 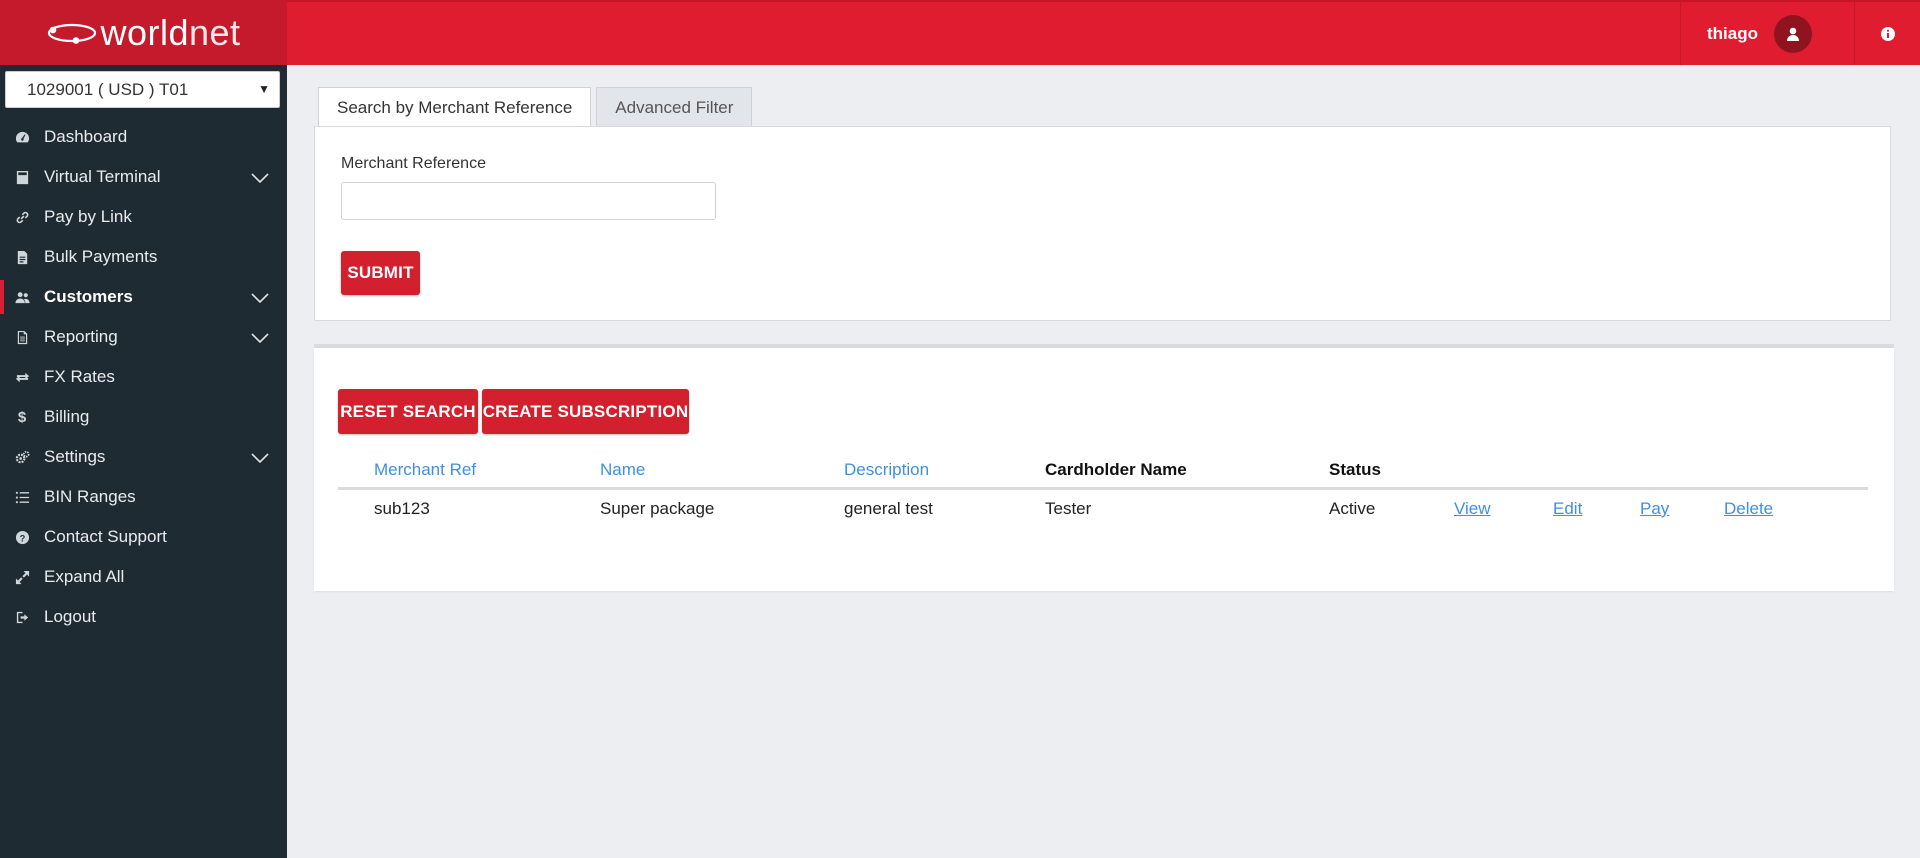 I want to click on sidebar-item-bin-ranges: BIN Ranges, so click(x=143, y=497).